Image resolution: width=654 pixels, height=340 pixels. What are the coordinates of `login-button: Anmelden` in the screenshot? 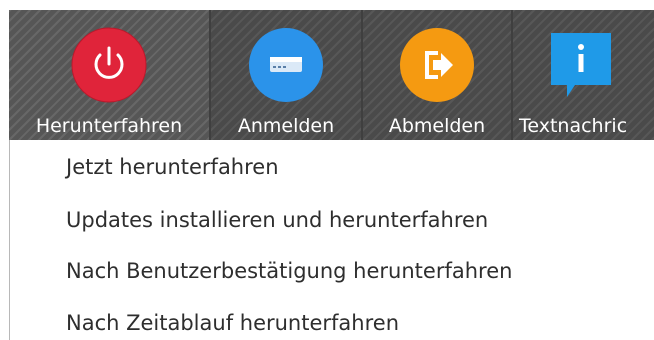 It's located at (286, 75).